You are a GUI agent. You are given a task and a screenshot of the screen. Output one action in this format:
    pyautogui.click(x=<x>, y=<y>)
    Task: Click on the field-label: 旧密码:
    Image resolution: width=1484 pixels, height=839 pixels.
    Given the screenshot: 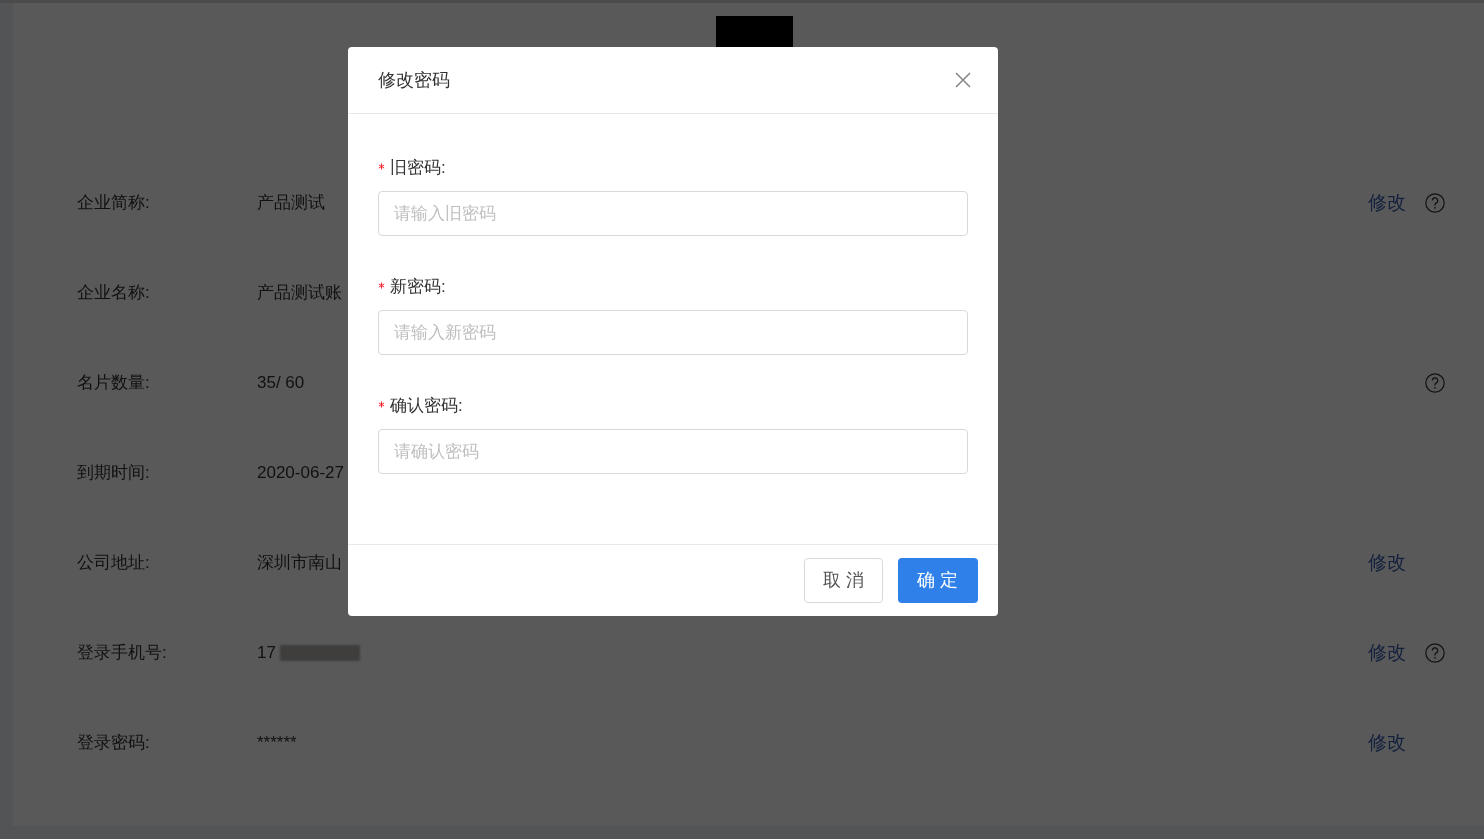 What is the action you would take?
    pyautogui.click(x=418, y=168)
    